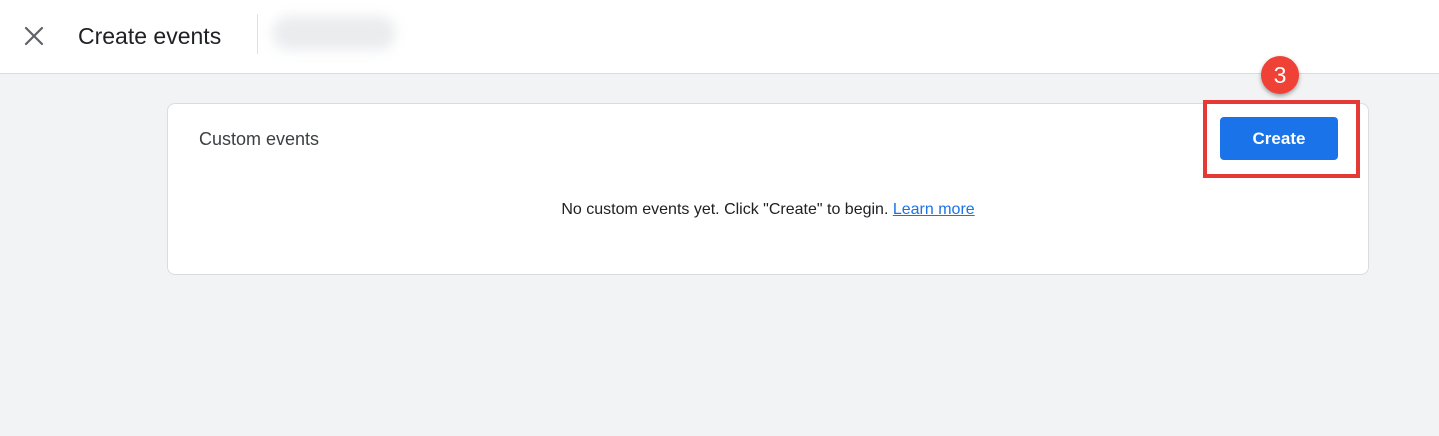 The image size is (1439, 436). Describe the element at coordinates (334, 33) in the screenshot. I see `property-selector-blurred` at that location.